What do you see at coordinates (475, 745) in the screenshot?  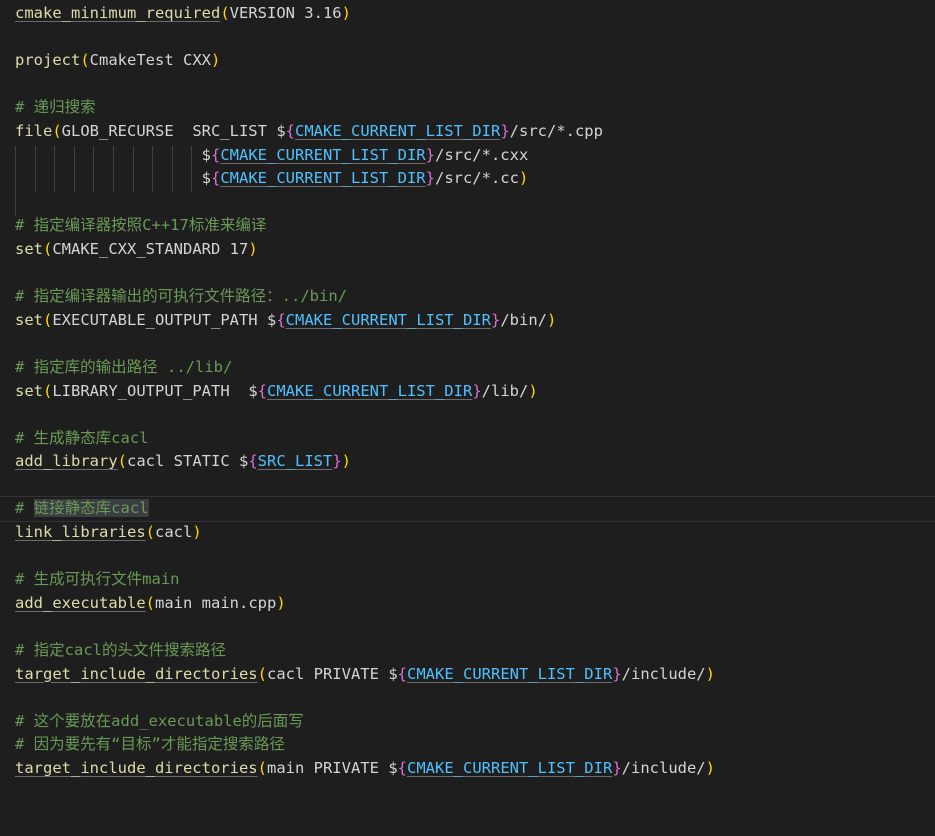 I see `code-line: # 因为要先有“目标”才能指定搜索路径` at bounding box center [475, 745].